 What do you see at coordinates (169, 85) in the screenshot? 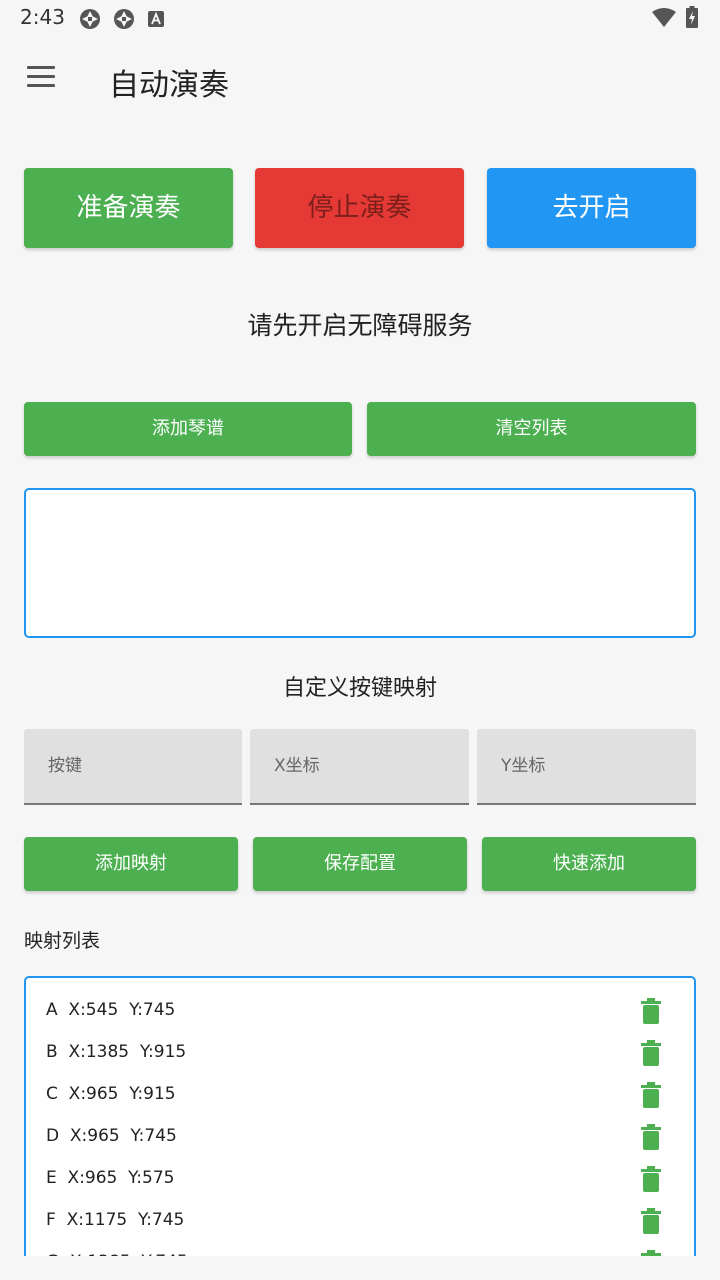
I see `page-title: 自动演奏` at bounding box center [169, 85].